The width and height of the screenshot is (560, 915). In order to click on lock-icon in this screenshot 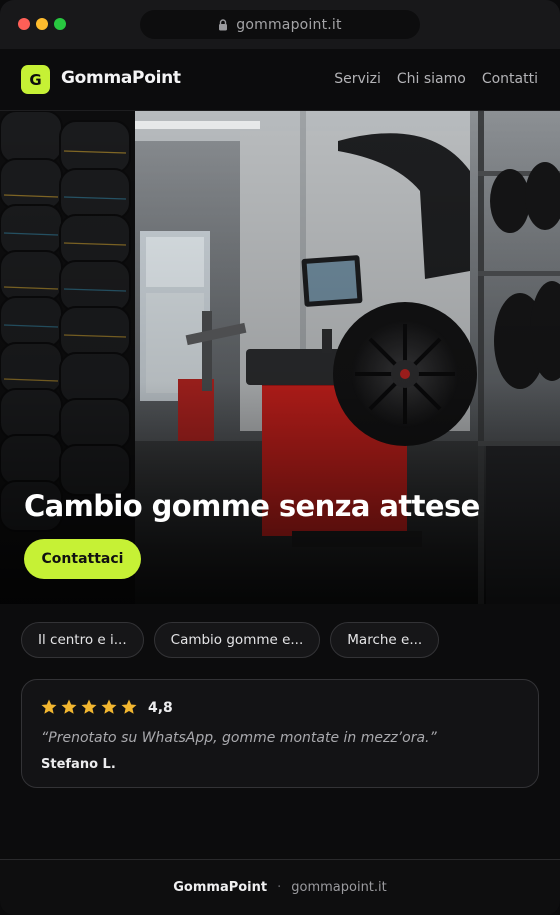, I will do `click(223, 24)`.